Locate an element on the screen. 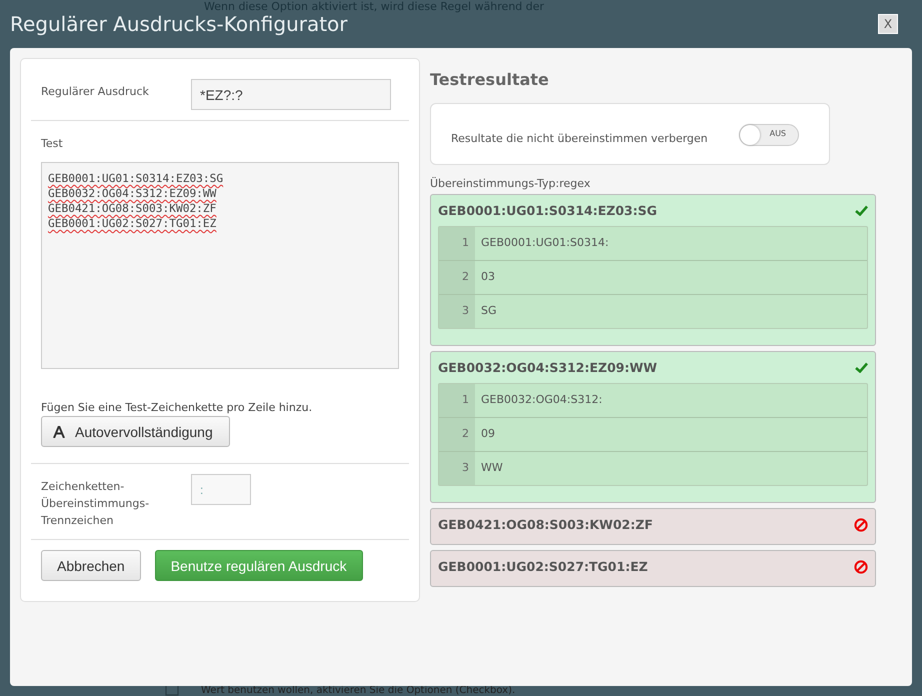  group-value: SG is located at coordinates (488, 311).